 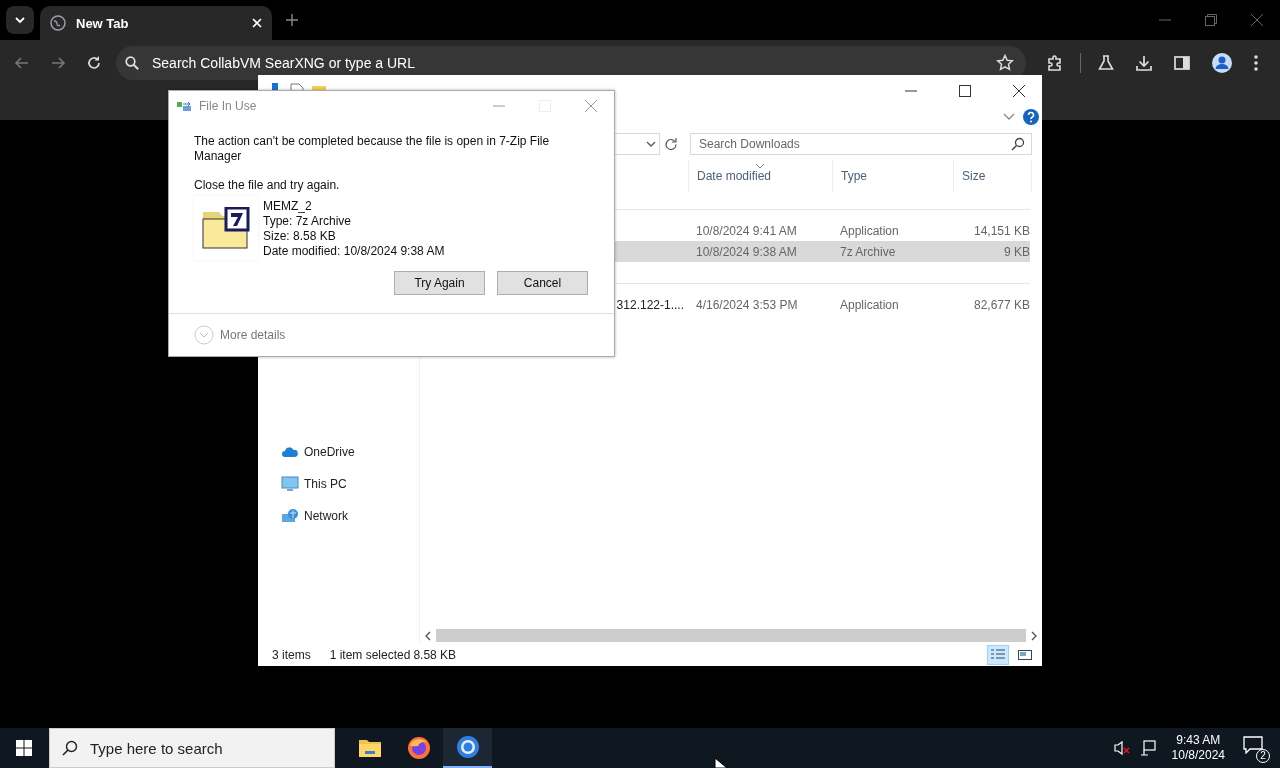 What do you see at coordinates (1121, 748) in the screenshot?
I see `speaker-muted-icon` at bounding box center [1121, 748].